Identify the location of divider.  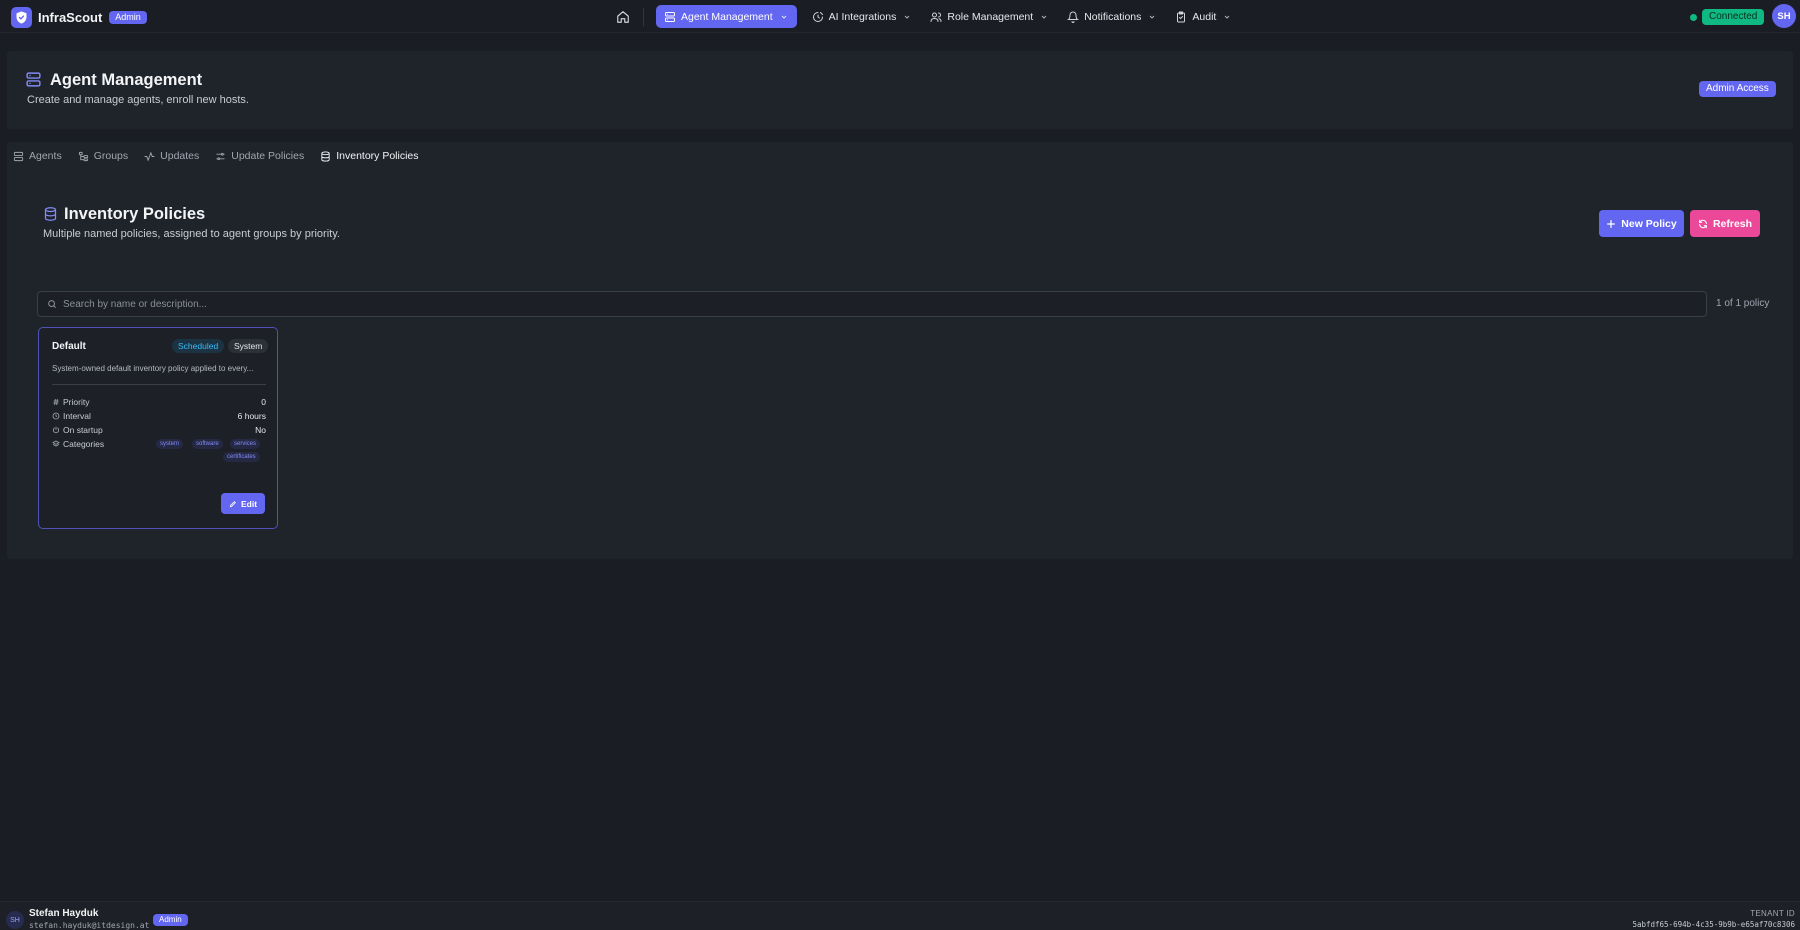
(159, 384).